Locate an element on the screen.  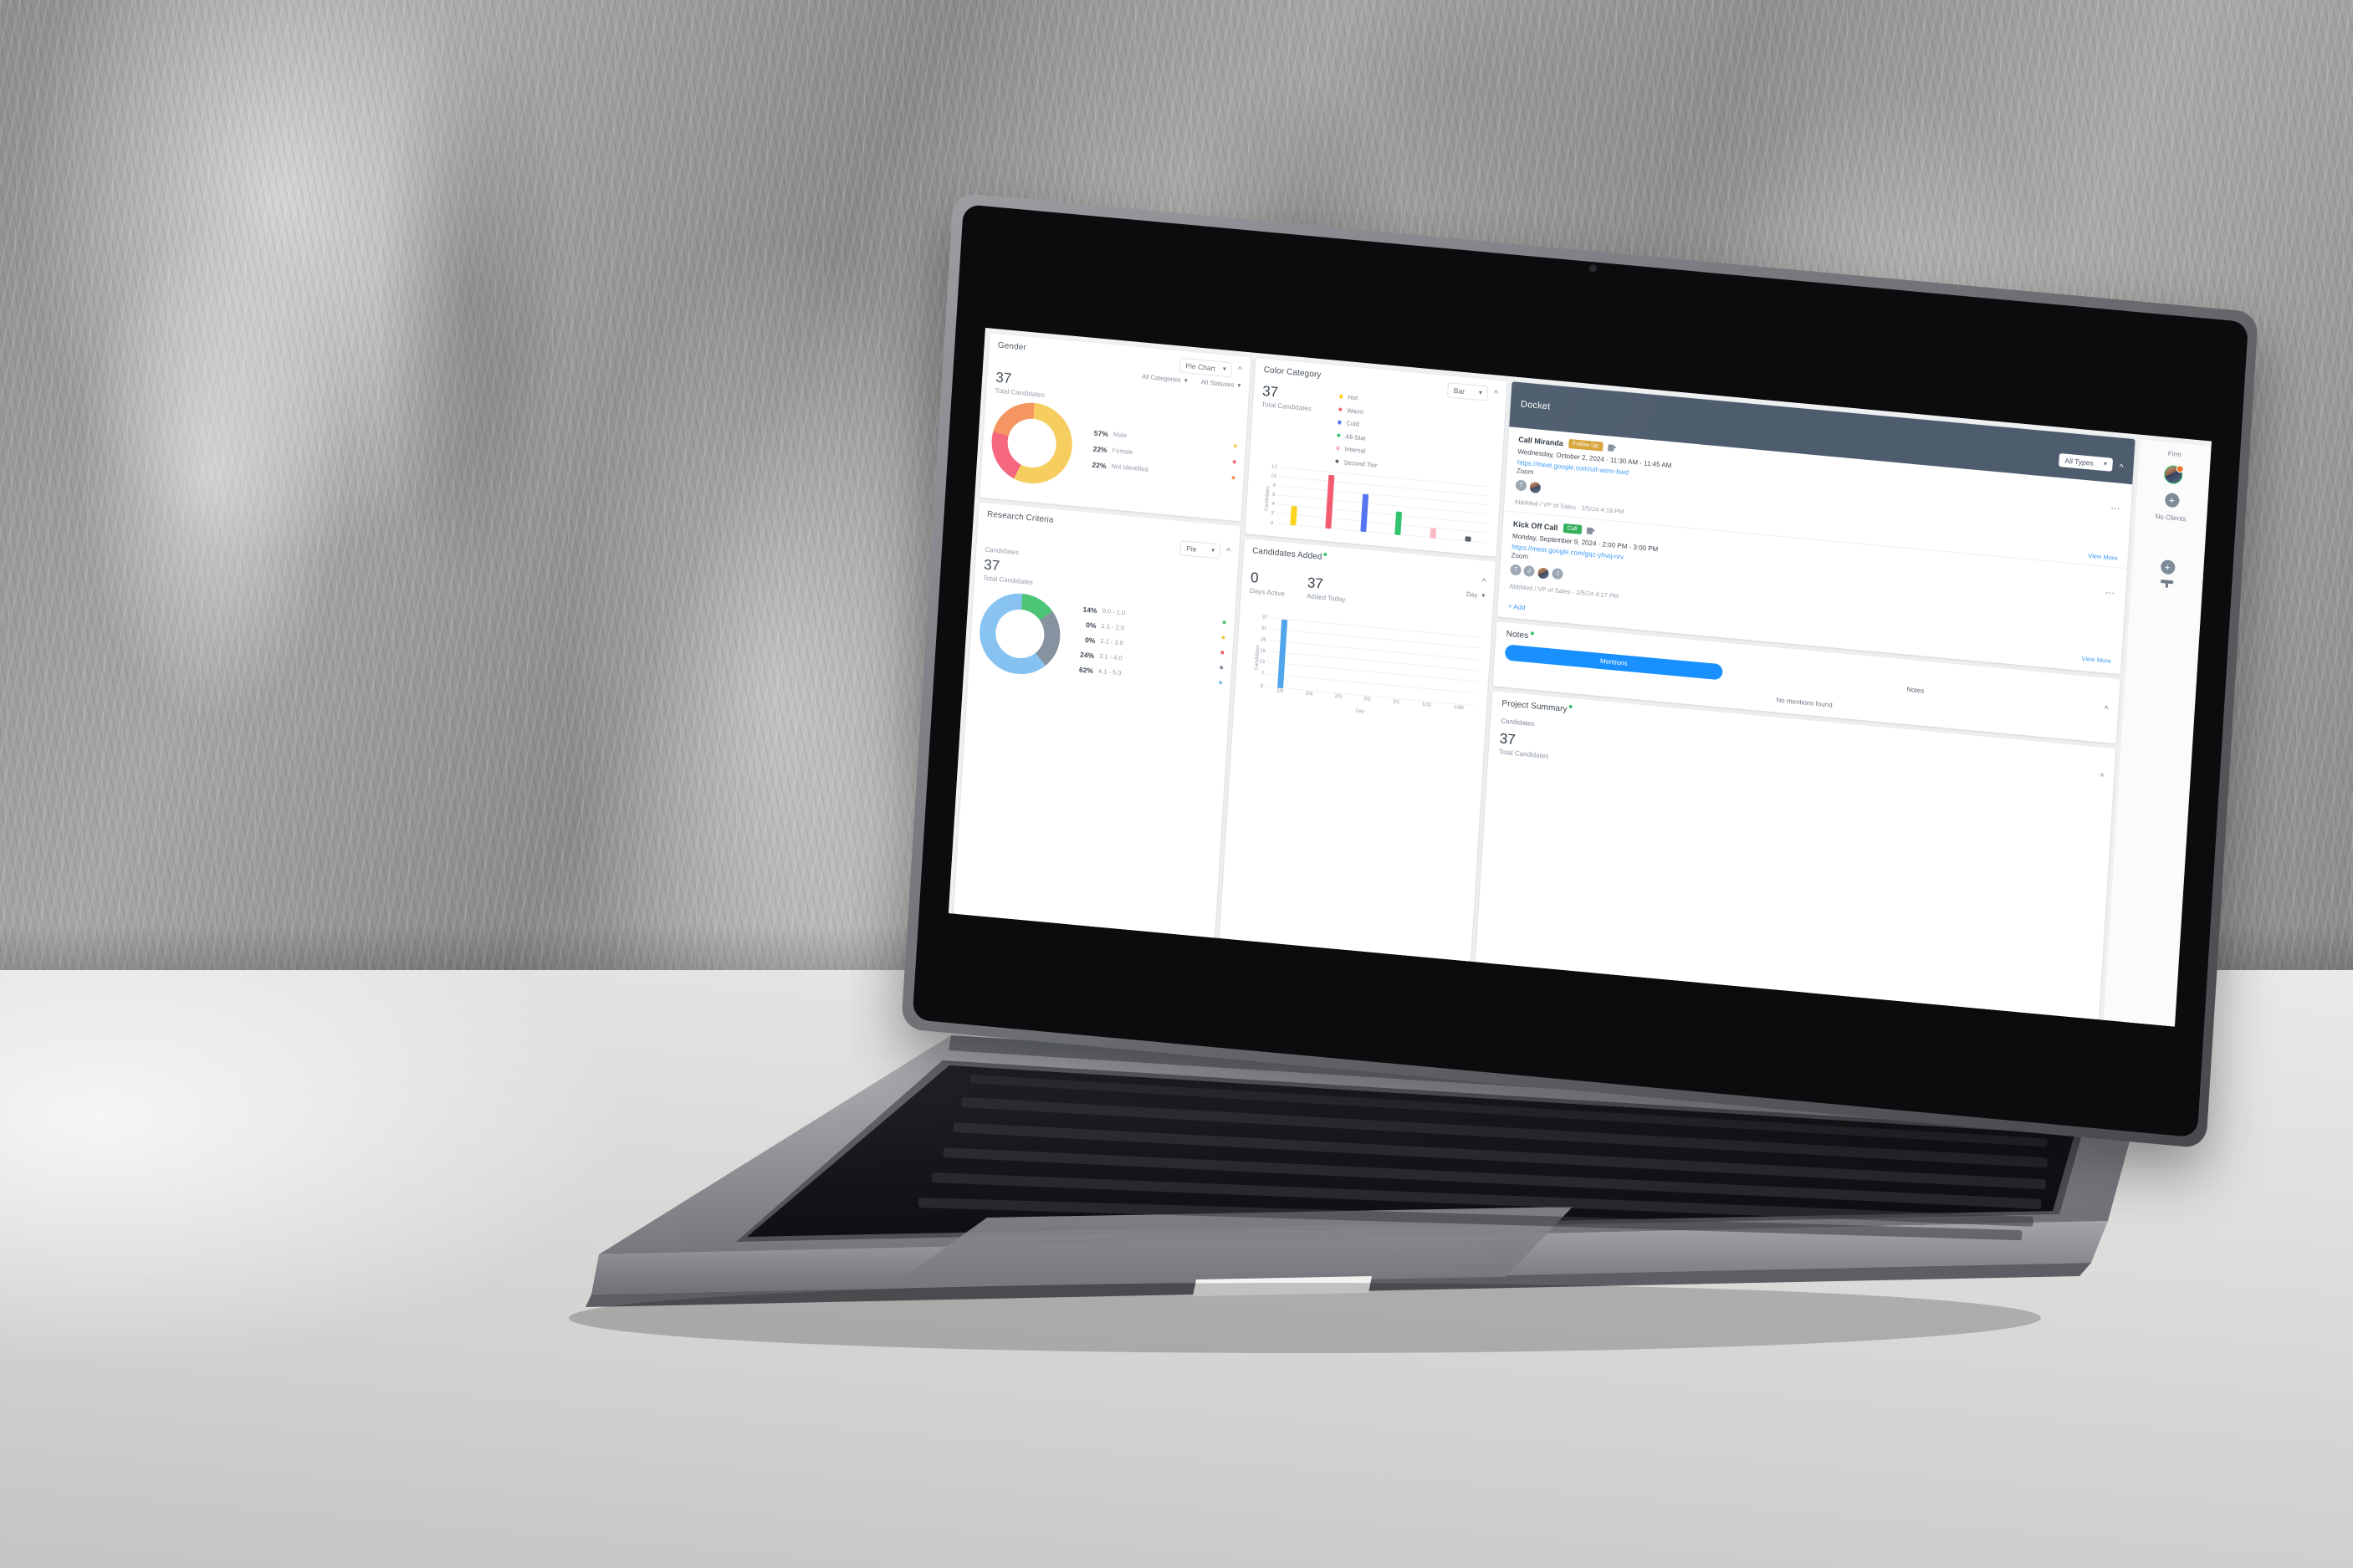
event-title: Call Miranda is located at coordinates (1541, 440).